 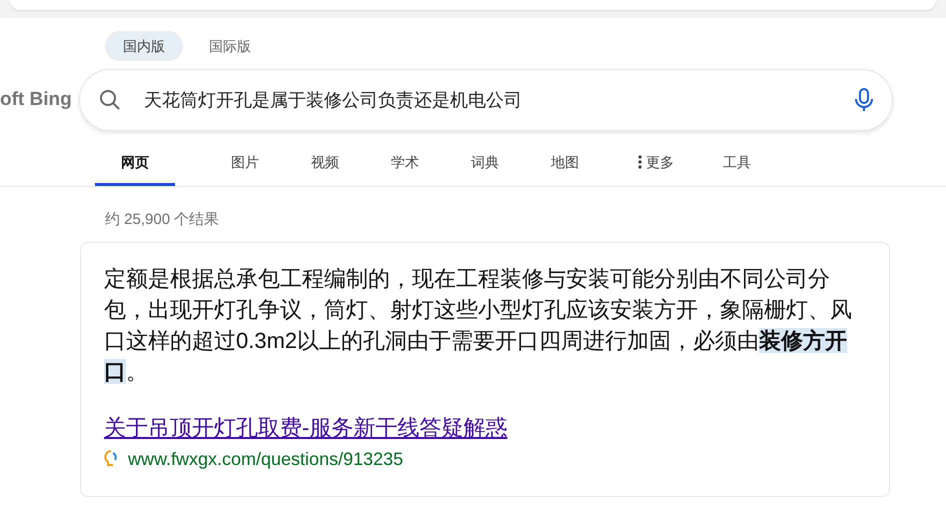 I want to click on search-query: 天花筒灯开孔是属于装修公司负责还是机电公司, so click(x=333, y=100).